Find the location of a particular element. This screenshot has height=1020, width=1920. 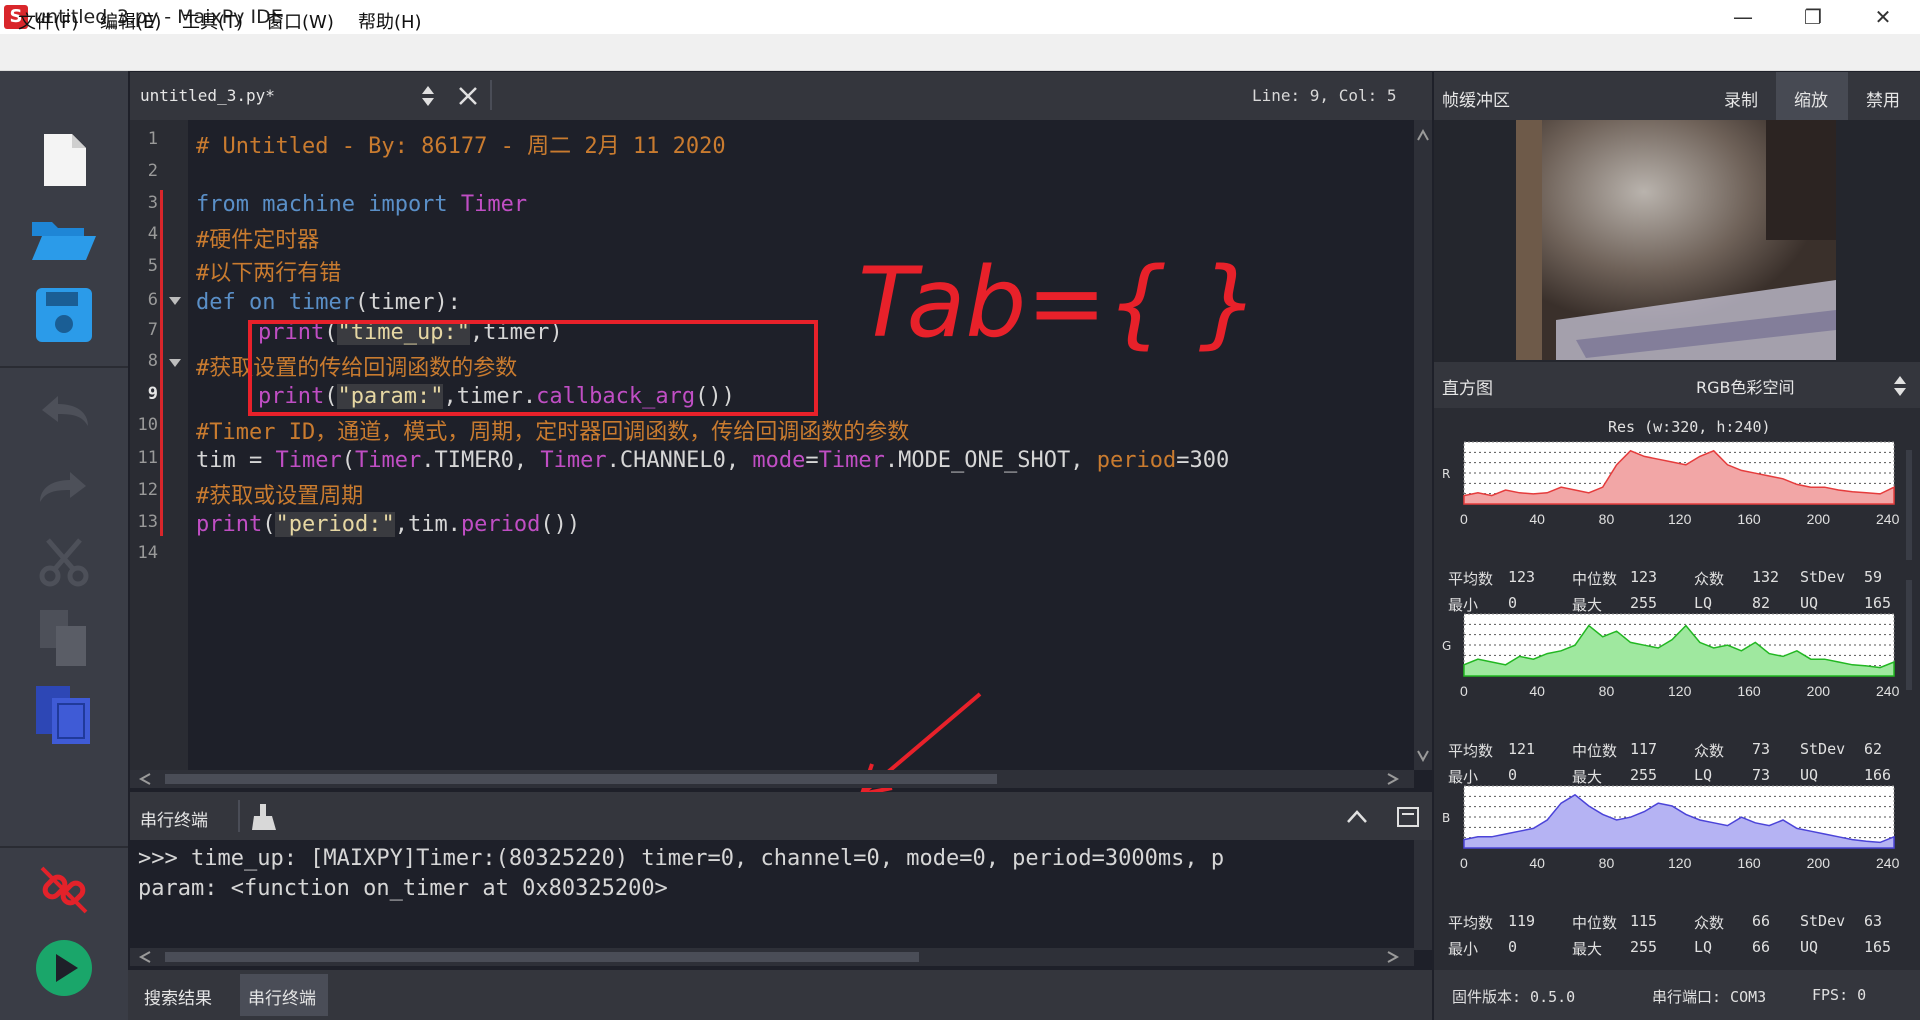

stat-value: 132 is located at coordinates (1766, 577).